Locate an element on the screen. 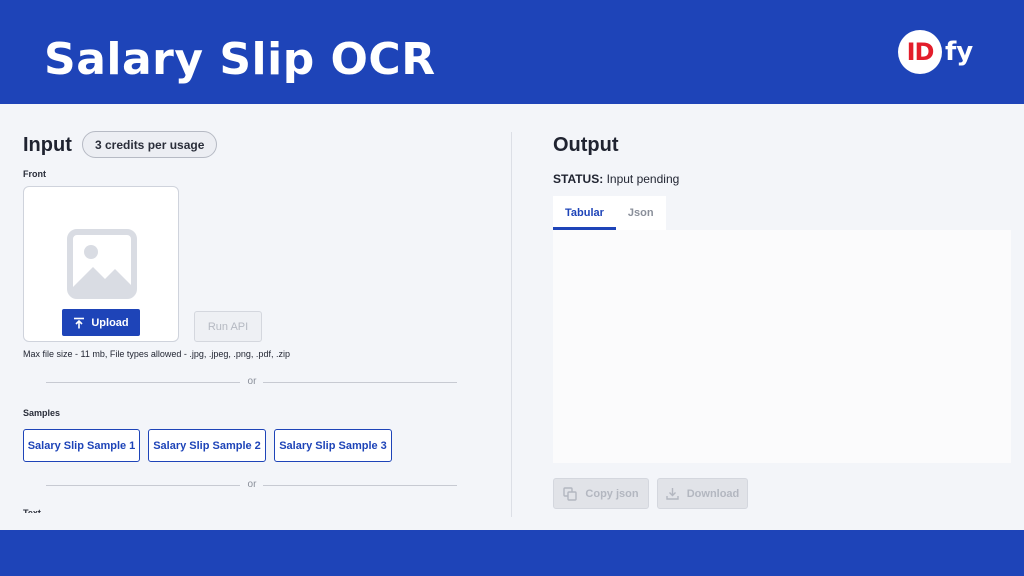  logo-mark: ID is located at coordinates (920, 52).